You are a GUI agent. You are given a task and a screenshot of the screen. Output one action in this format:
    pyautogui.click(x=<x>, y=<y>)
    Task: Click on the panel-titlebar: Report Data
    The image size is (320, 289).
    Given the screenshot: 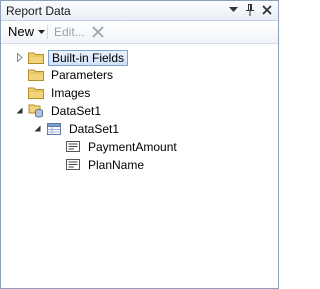 What is the action you would take?
    pyautogui.click(x=139, y=11)
    